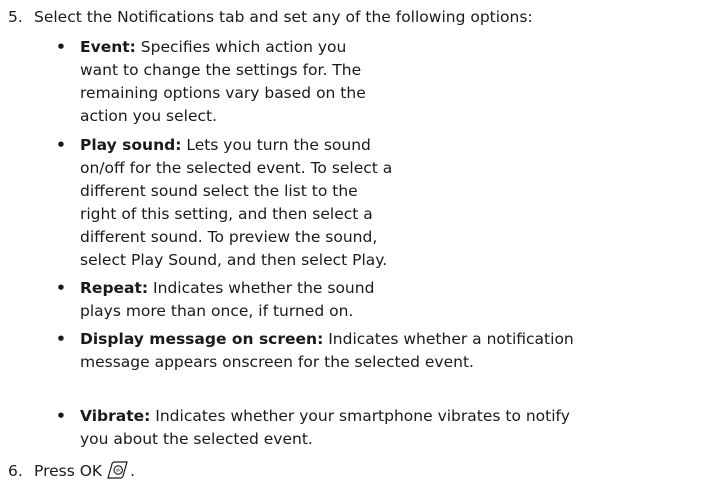  I want to click on description-line: different sound select the list to the, so click(219, 191).